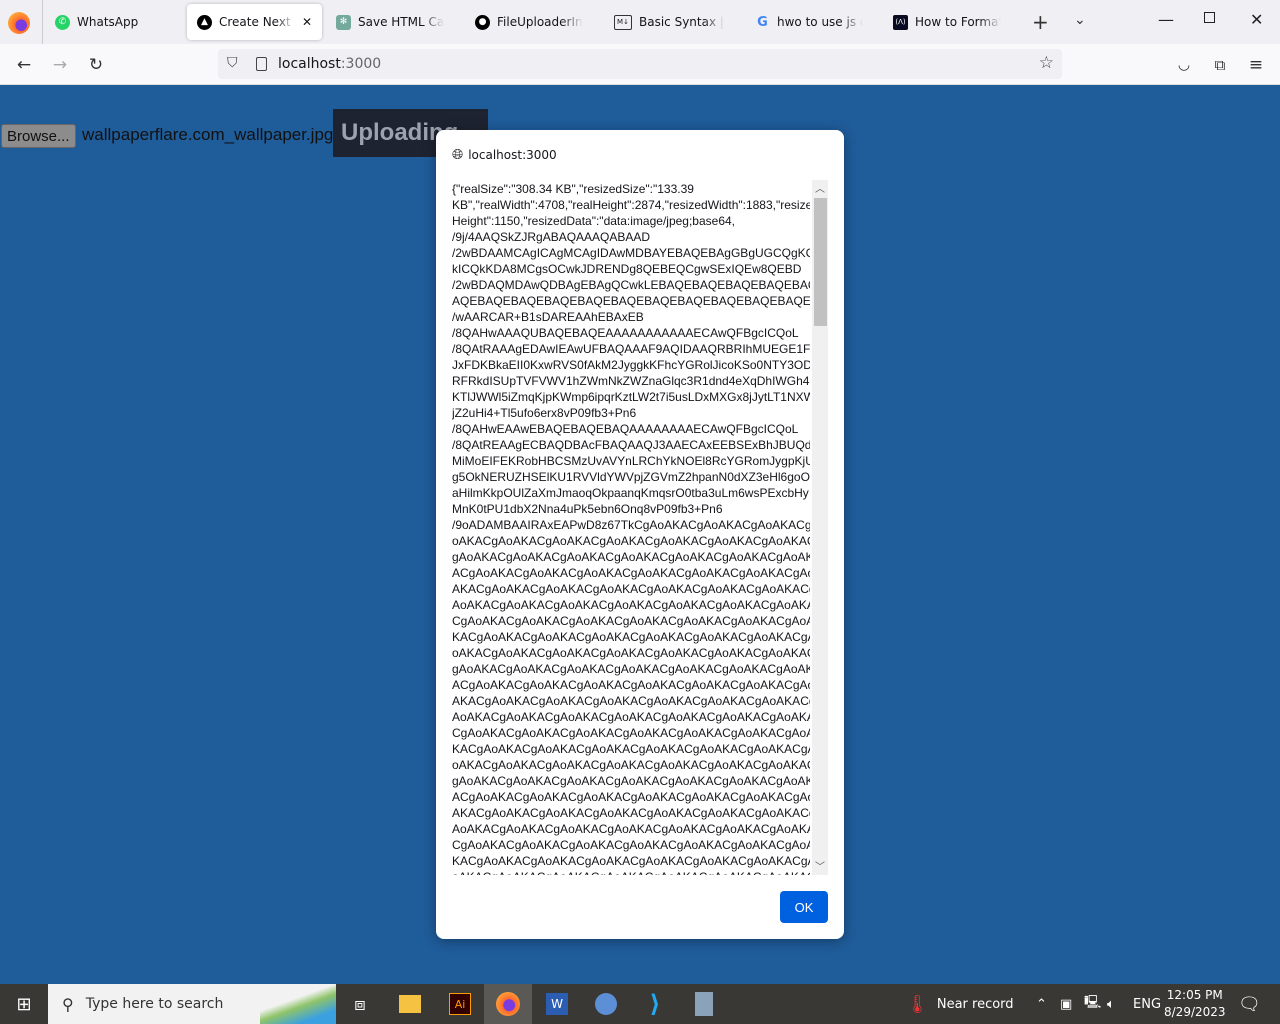  I want to click on scrollbar: ︿ ﹀, so click(820, 527).